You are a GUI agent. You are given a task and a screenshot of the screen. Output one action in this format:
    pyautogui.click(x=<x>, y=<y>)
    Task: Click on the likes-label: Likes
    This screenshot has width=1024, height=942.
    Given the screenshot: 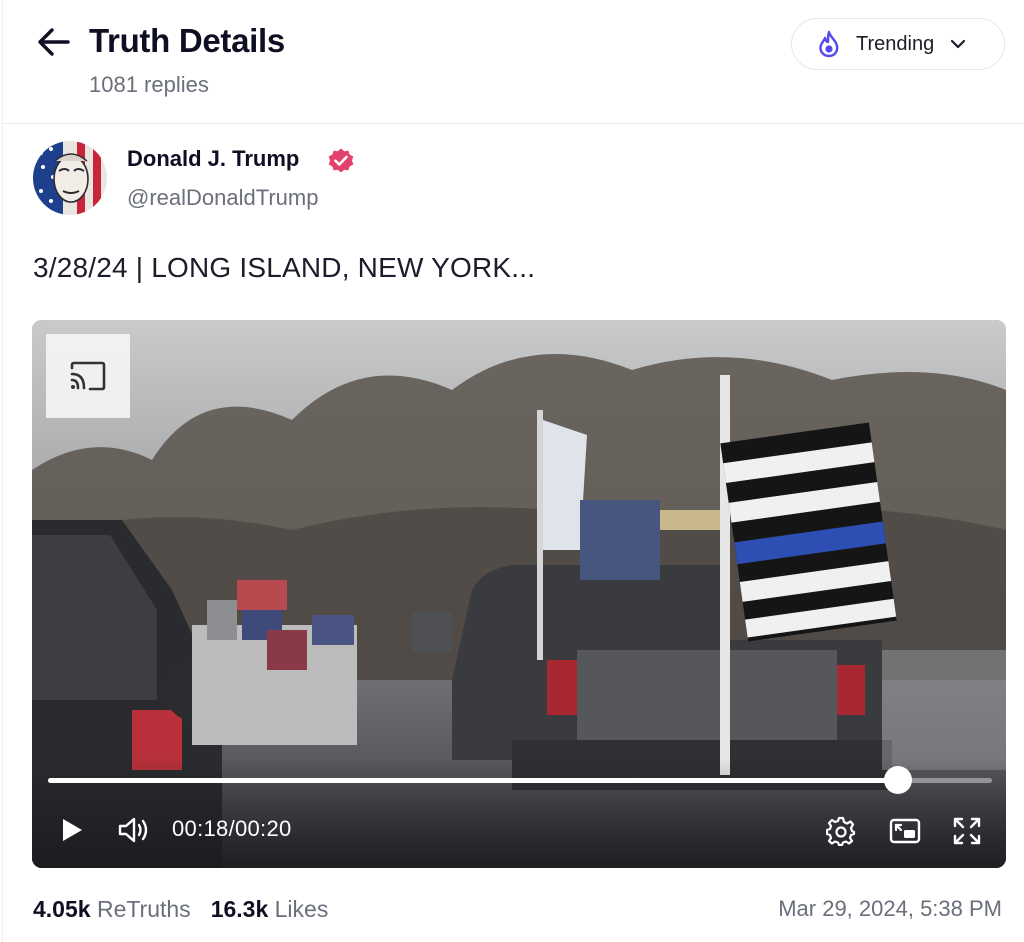 What is the action you would take?
    pyautogui.click(x=301, y=909)
    